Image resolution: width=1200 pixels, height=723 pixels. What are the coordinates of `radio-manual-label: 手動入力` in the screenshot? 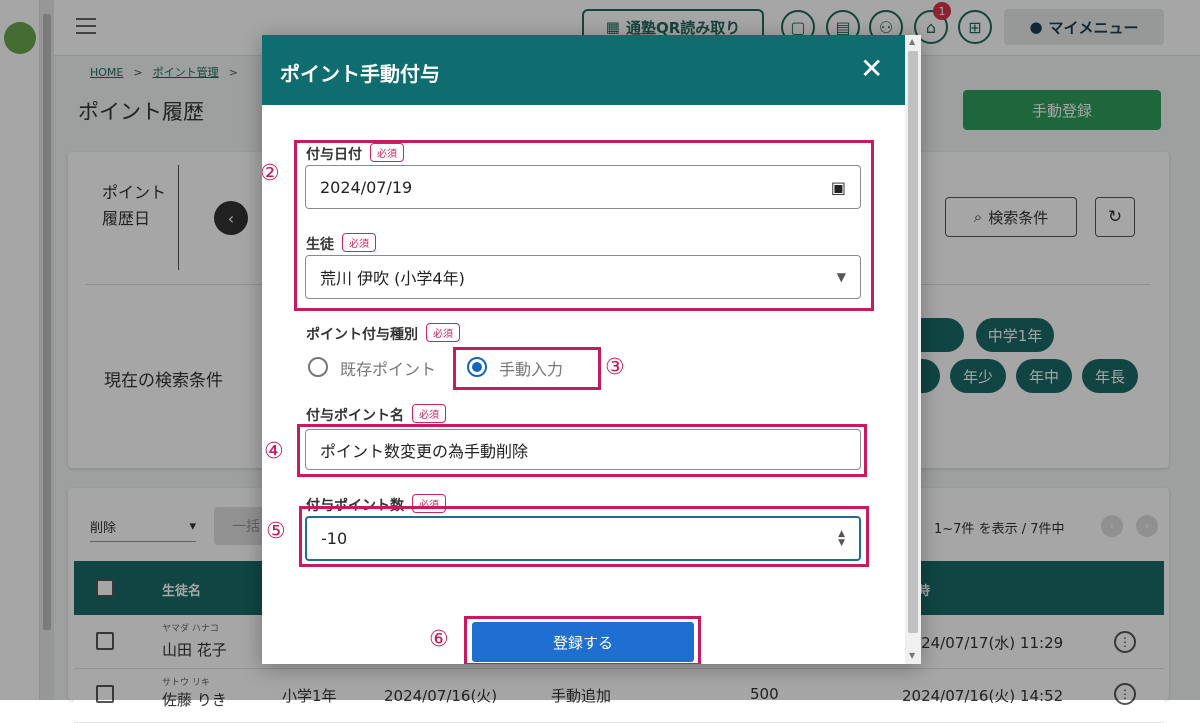 It's located at (531, 369).